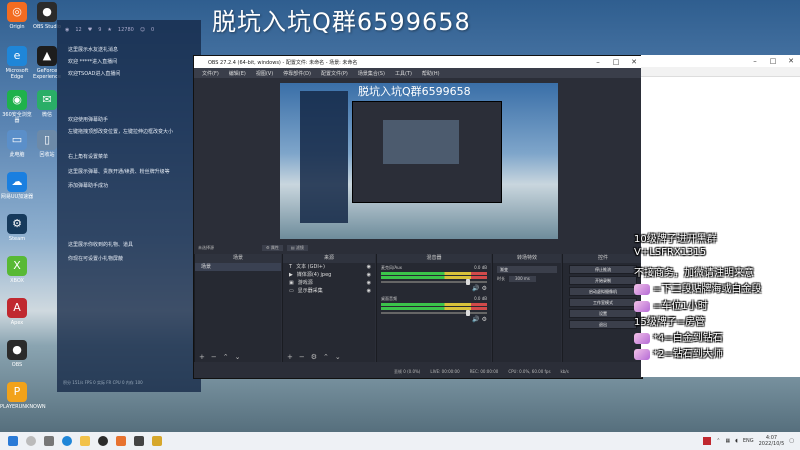 The height and width of the screenshot is (450, 800). I want to click on overlay-line-text: *2=钻石到大师, so click(688, 354).